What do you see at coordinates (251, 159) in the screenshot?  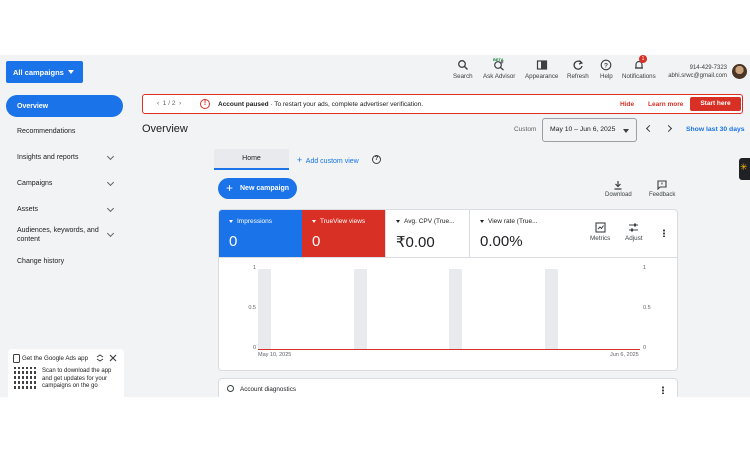 I see `tab-home: Home` at bounding box center [251, 159].